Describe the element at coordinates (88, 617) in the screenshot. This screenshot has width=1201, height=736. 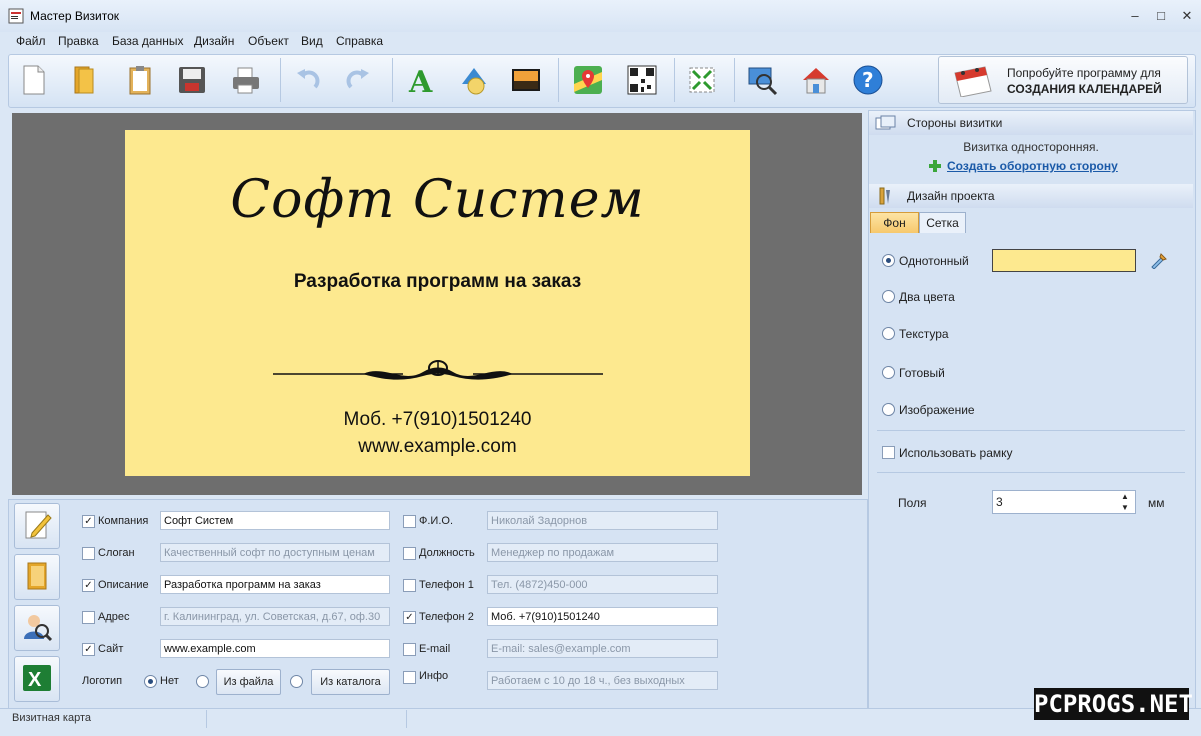
I see `address-checkbox` at that location.